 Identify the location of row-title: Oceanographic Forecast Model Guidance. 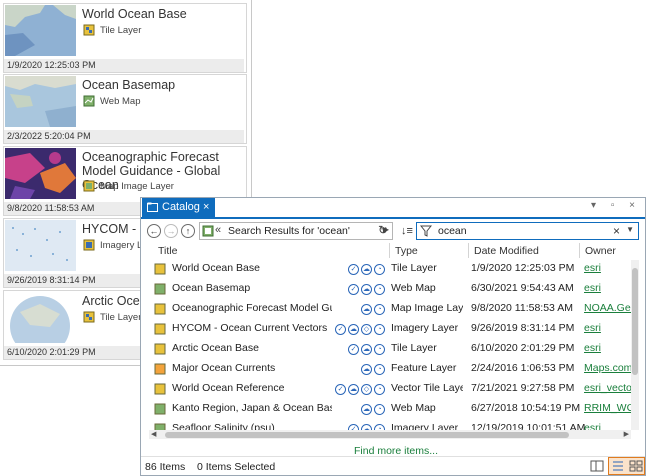
(252, 308).